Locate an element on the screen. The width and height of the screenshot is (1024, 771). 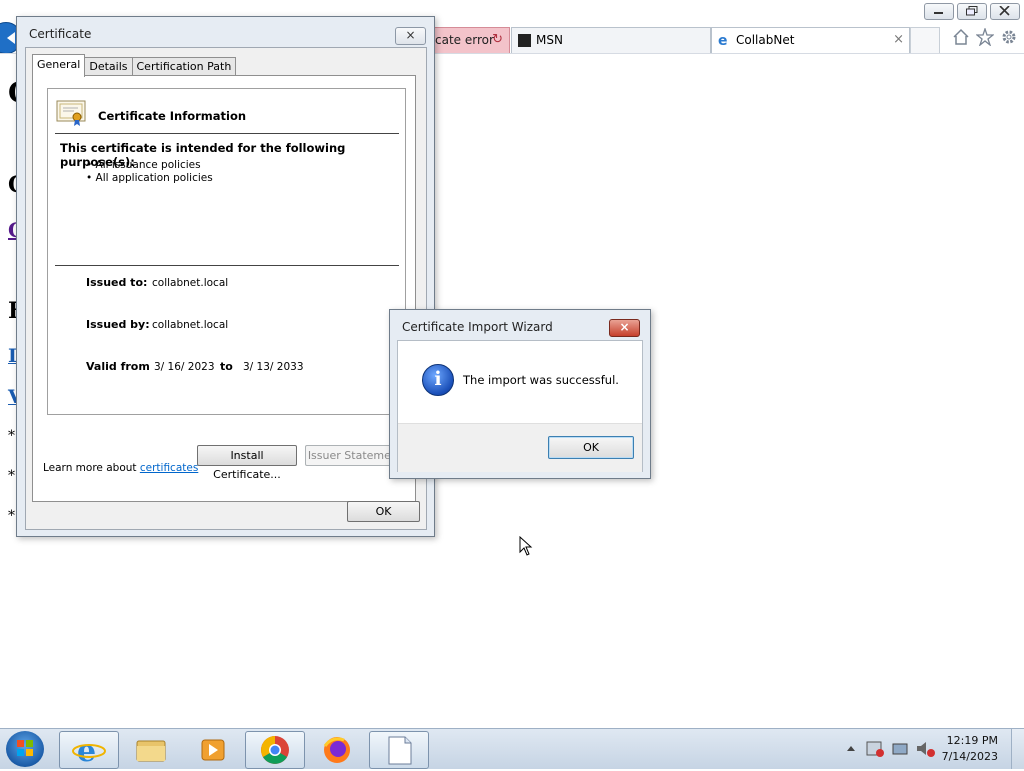
home-icon is located at coordinates (961, 37).